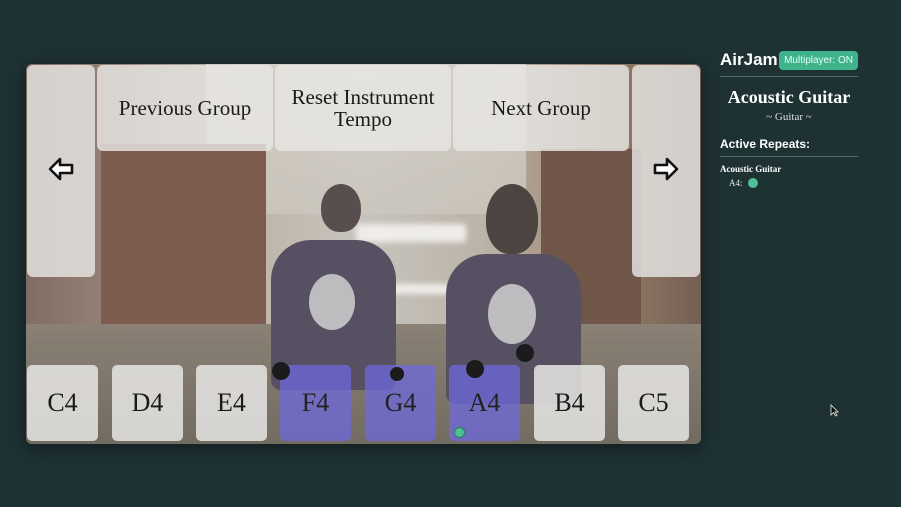 Image resolution: width=901 pixels, height=507 pixels. I want to click on arrow-right-icon, so click(666, 171).